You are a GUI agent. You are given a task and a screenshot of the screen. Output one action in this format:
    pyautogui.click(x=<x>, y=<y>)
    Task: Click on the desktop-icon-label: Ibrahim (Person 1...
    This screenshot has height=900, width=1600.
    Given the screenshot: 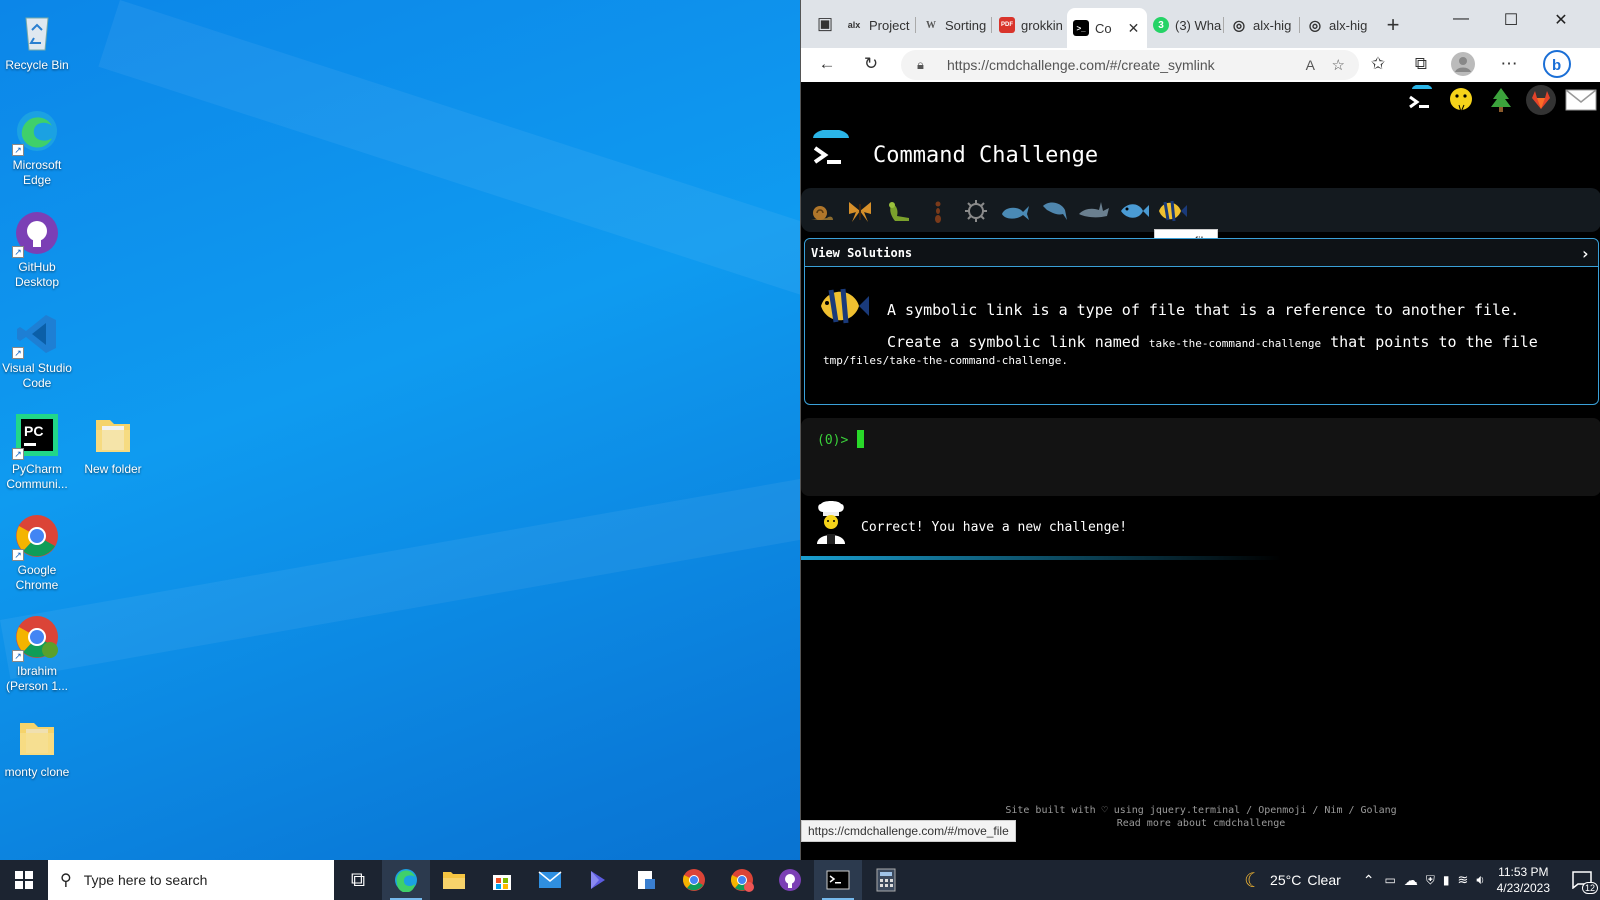 What is the action you would take?
    pyautogui.click(x=37, y=678)
    